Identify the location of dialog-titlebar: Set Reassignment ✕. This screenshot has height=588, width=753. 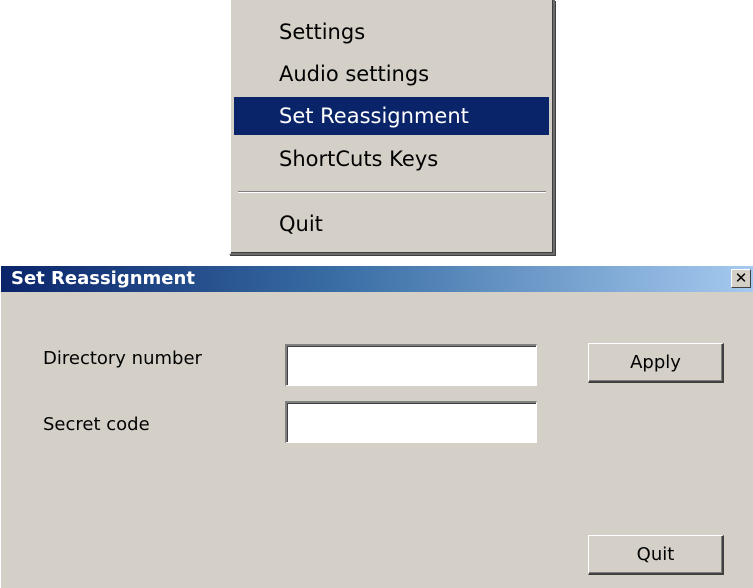
(377, 279).